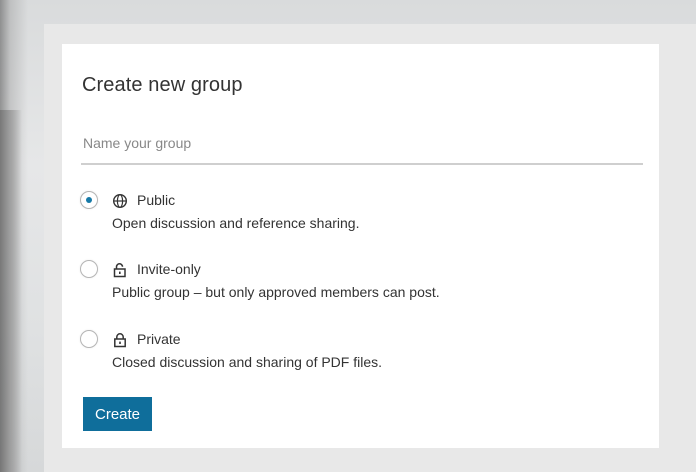  What do you see at coordinates (159, 339) in the screenshot?
I see `option-private-label: Private` at bounding box center [159, 339].